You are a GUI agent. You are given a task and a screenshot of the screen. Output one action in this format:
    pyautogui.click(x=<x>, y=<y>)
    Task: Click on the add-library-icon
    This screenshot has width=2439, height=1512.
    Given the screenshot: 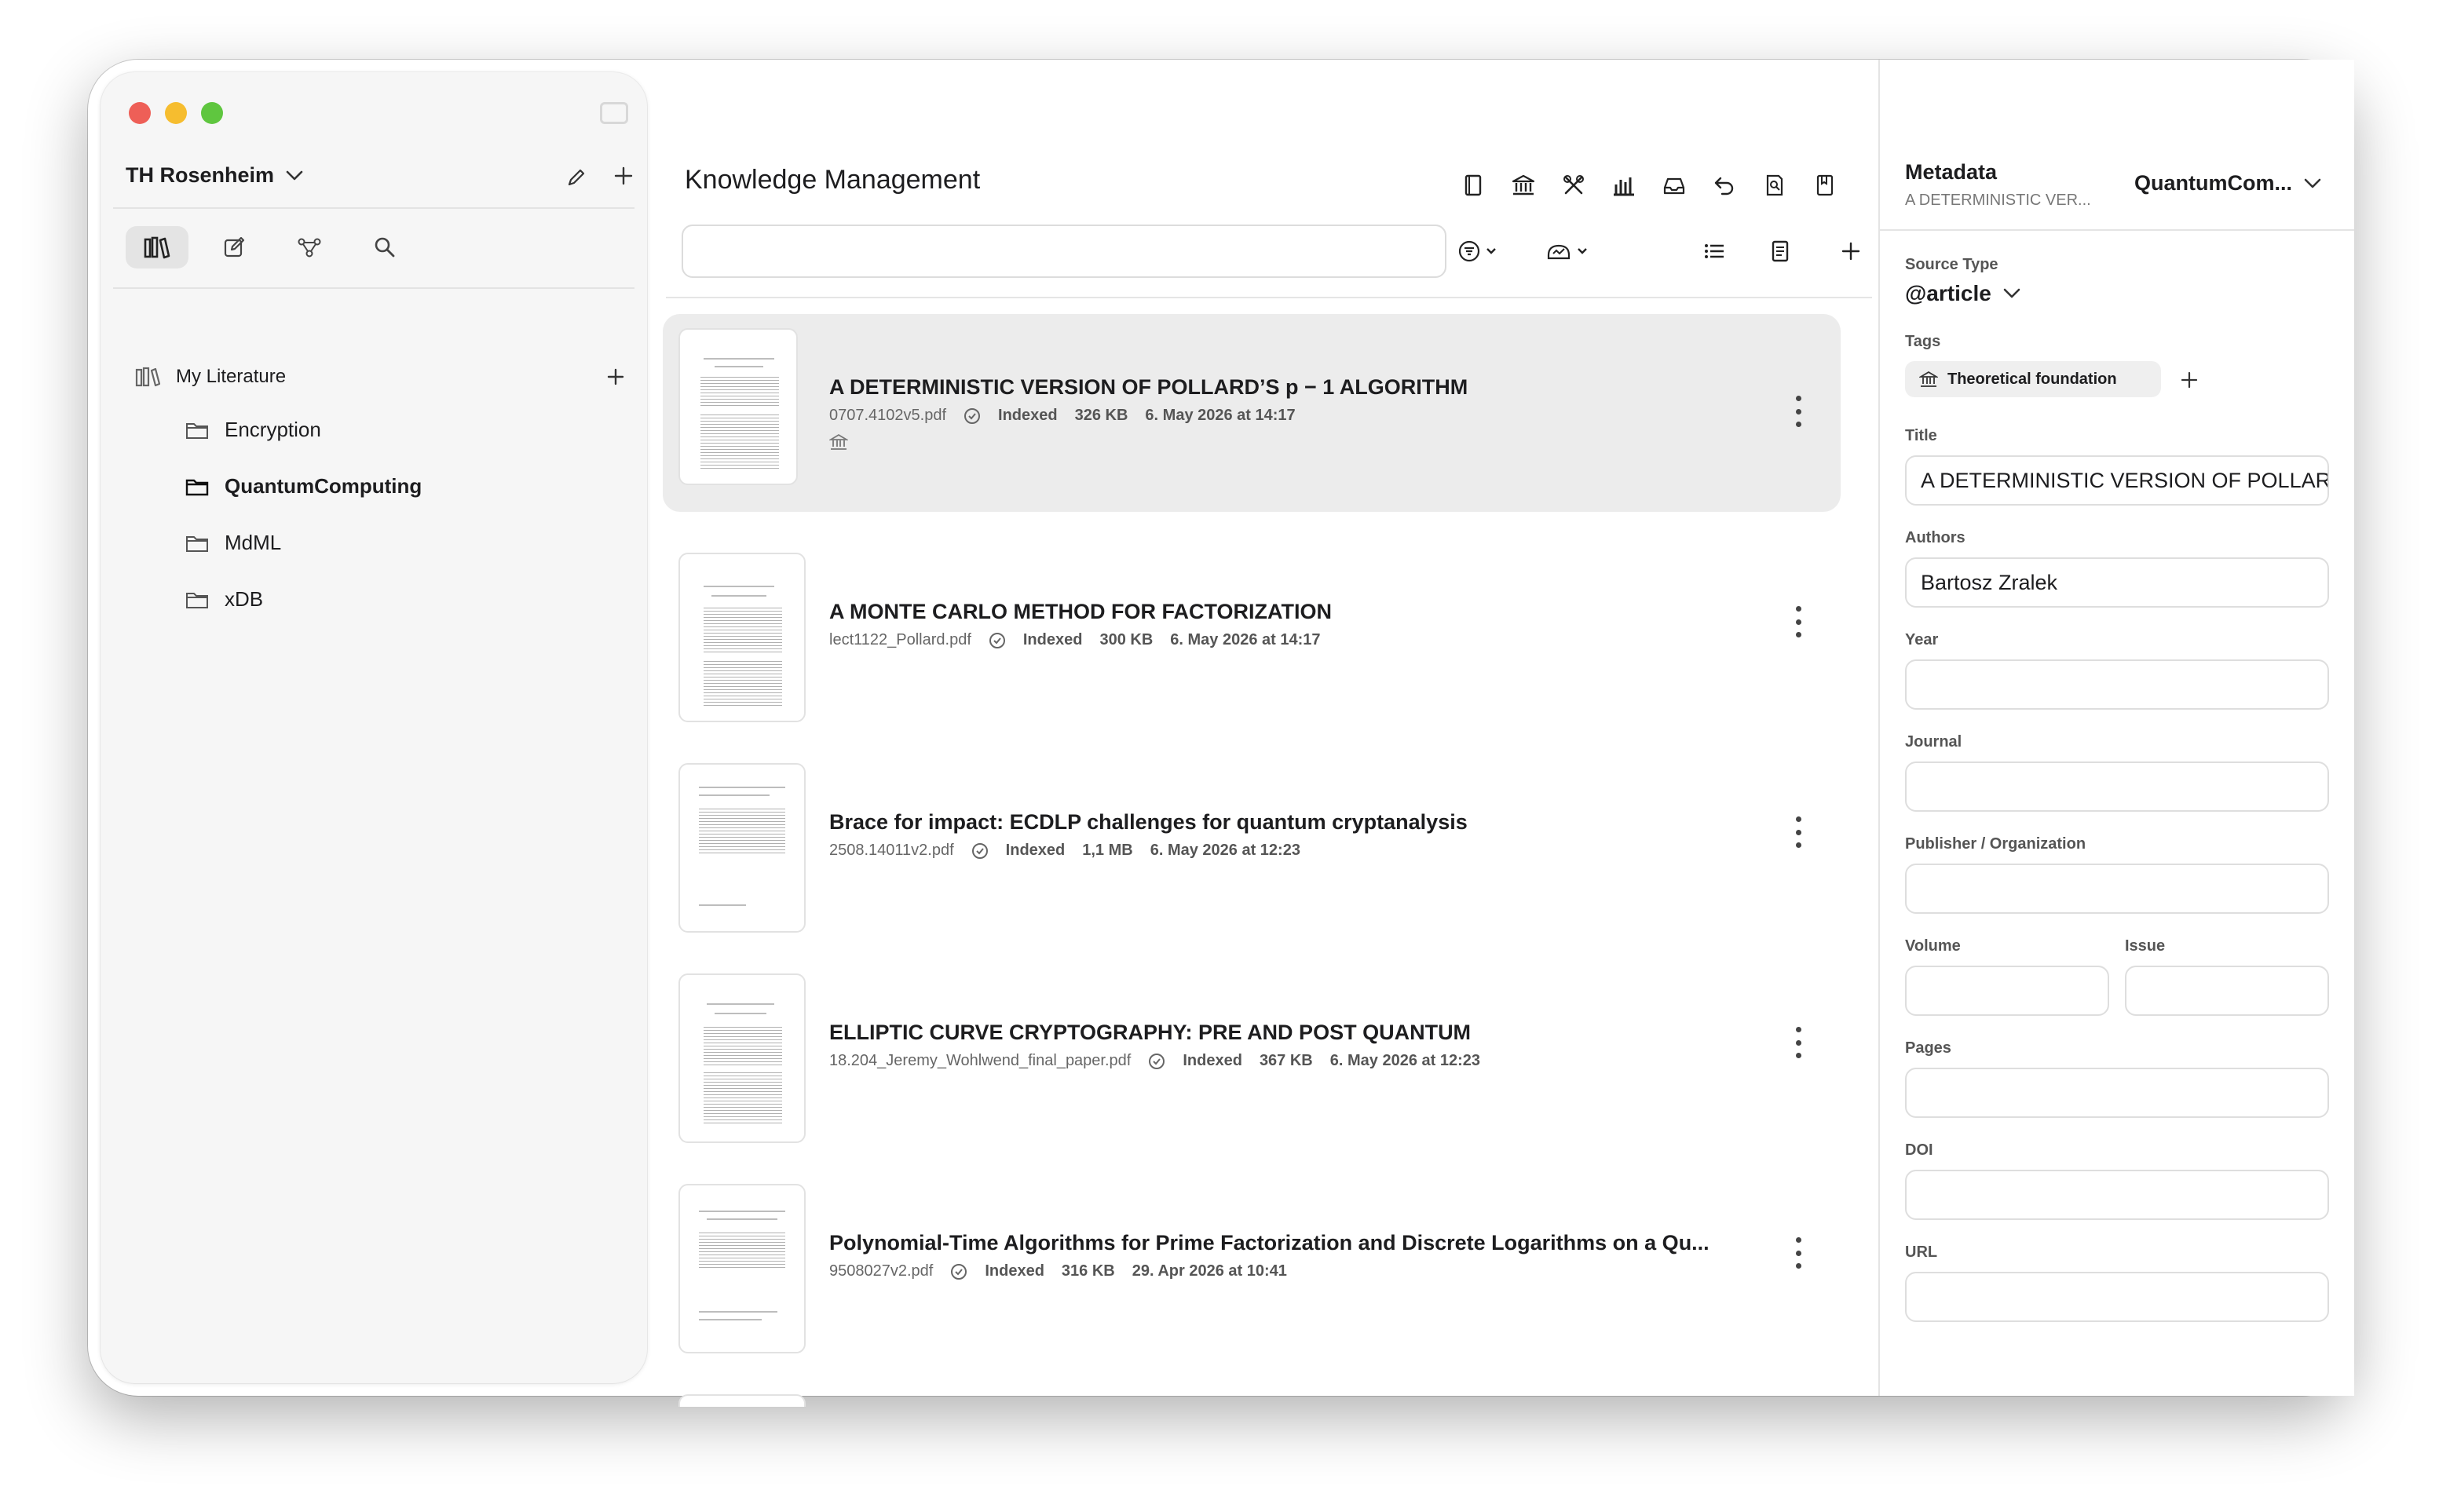 What is the action you would take?
    pyautogui.click(x=624, y=176)
    